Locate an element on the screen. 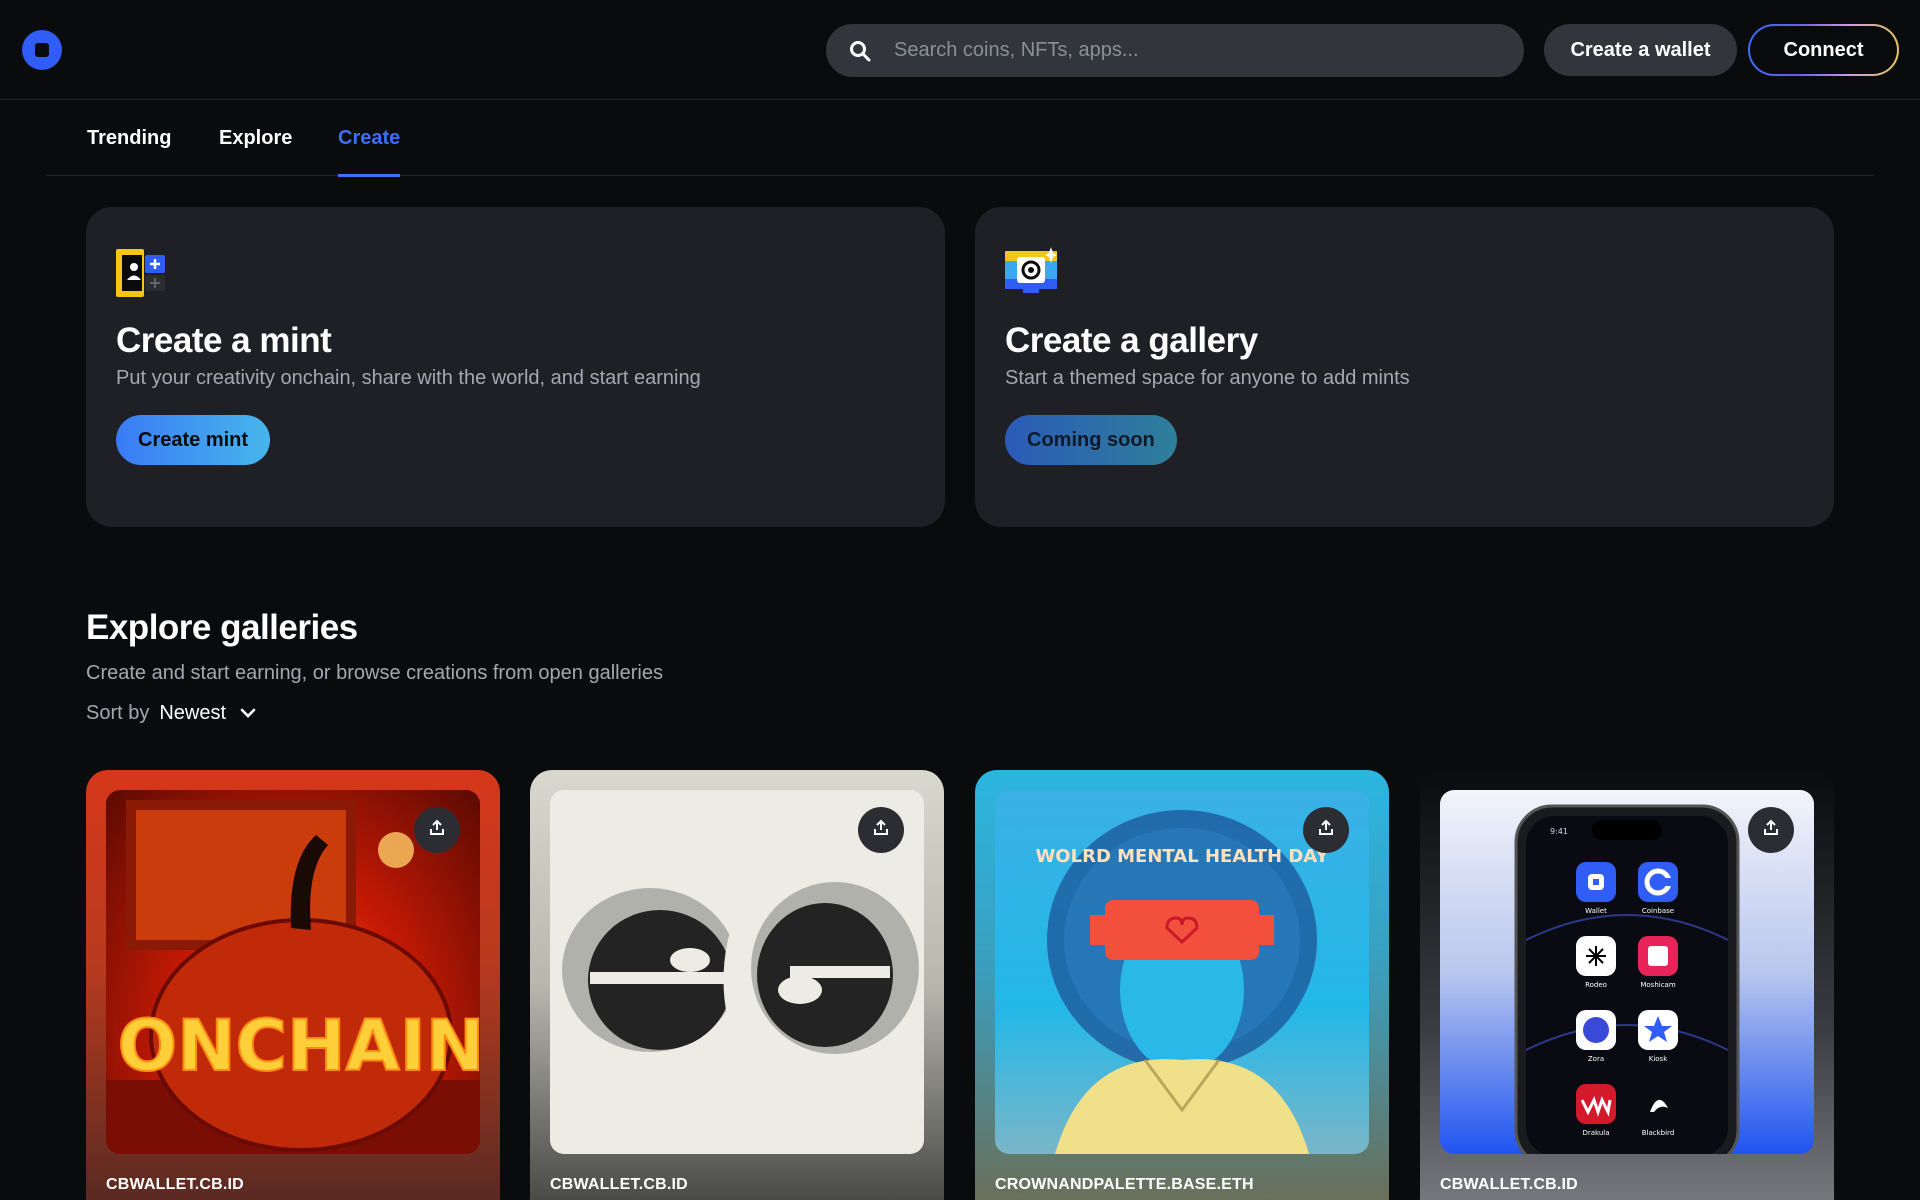 The image size is (1920, 1200). pumpkin-carving-text: ONCHAIN is located at coordinates (299, 1046).